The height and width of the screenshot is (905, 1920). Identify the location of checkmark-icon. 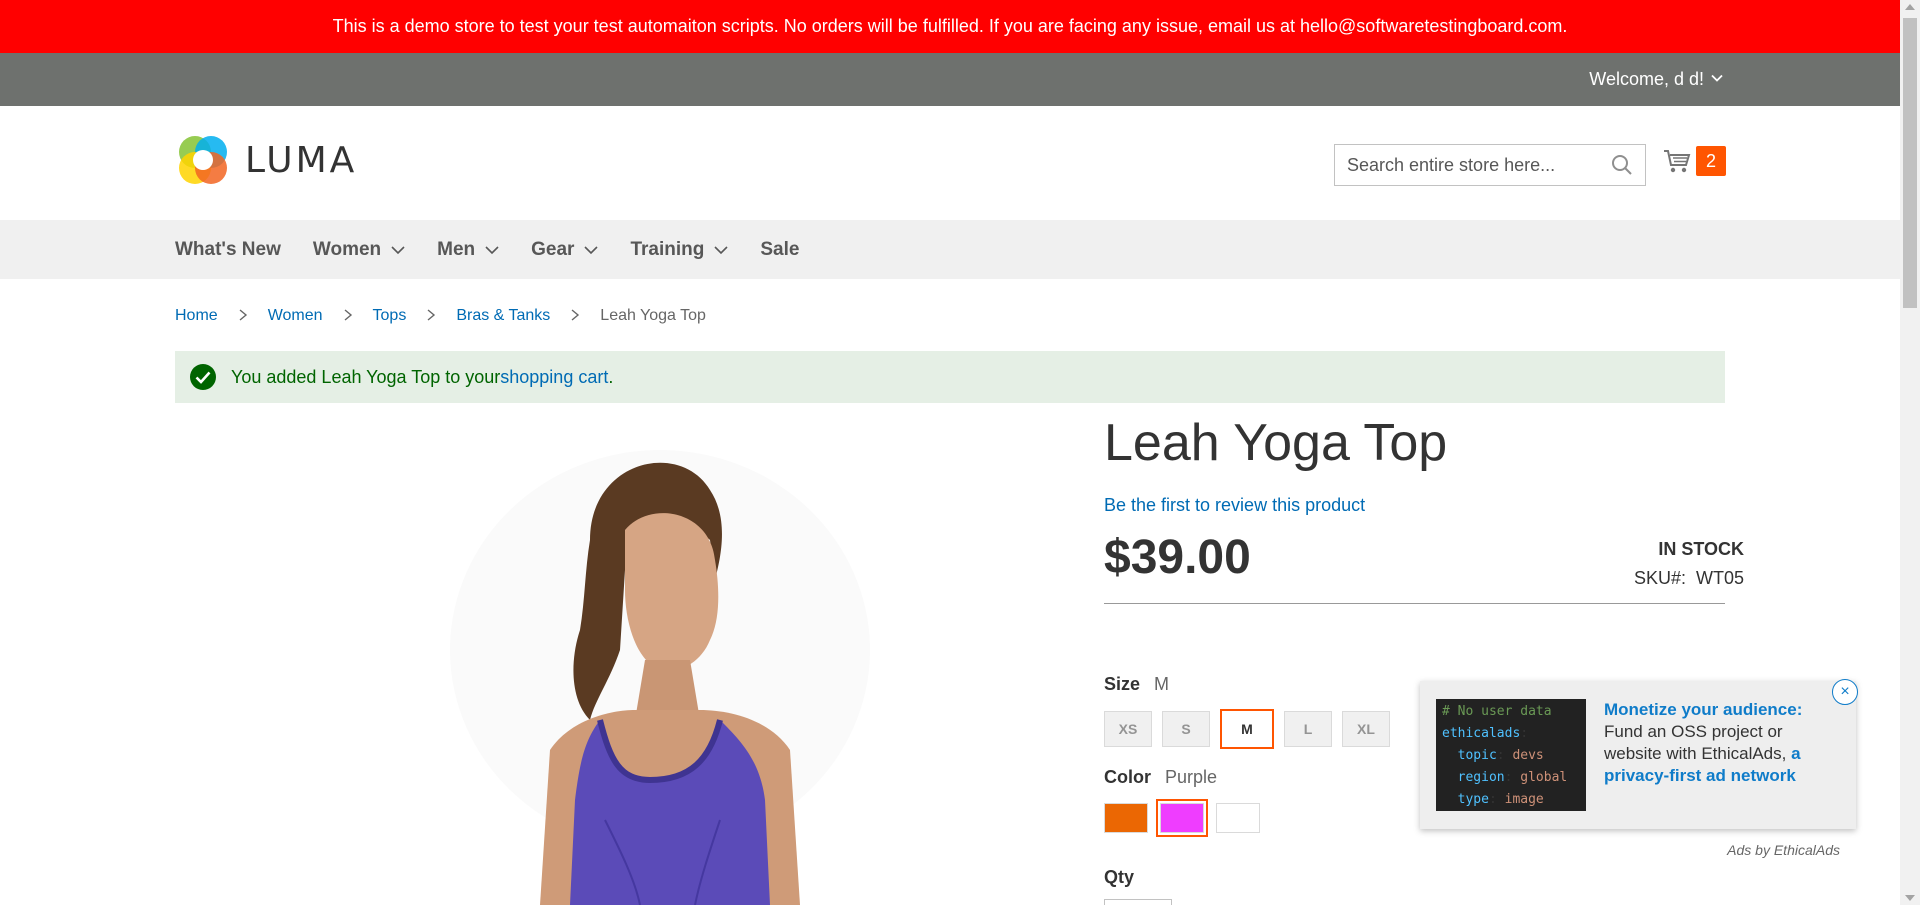
(203, 377).